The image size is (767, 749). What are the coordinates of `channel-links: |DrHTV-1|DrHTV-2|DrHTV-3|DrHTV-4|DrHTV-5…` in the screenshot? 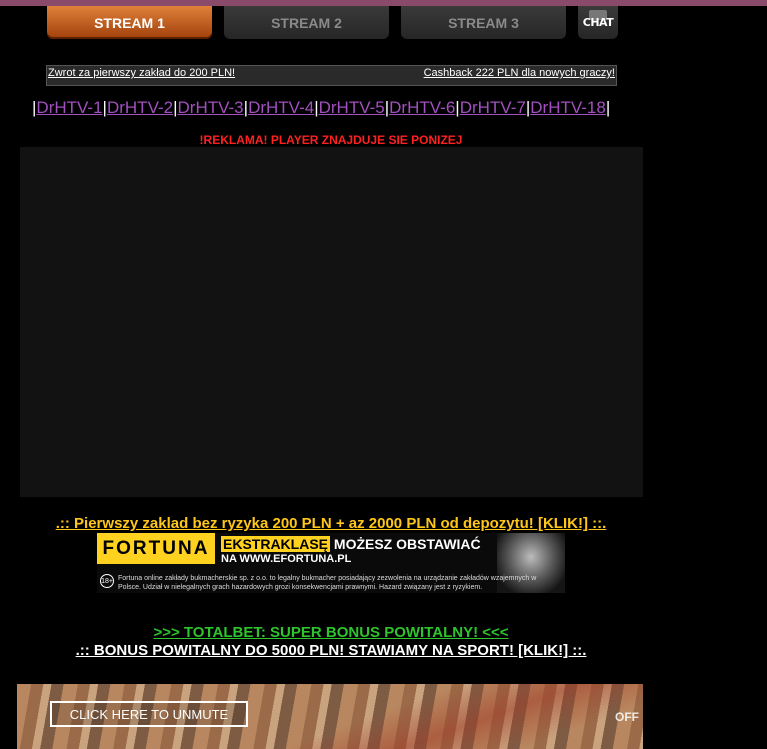 It's located at (321, 108).